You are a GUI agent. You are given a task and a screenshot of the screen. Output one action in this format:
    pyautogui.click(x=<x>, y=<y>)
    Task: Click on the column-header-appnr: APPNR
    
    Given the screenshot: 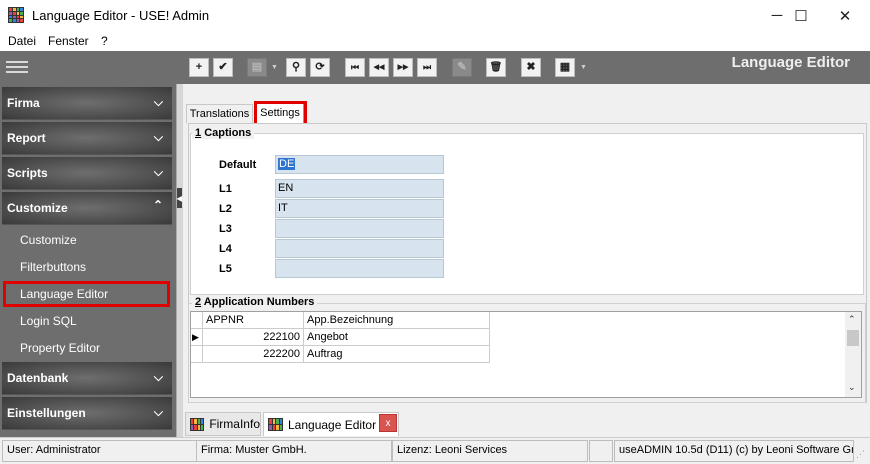 What is the action you would take?
    pyautogui.click(x=253, y=320)
    